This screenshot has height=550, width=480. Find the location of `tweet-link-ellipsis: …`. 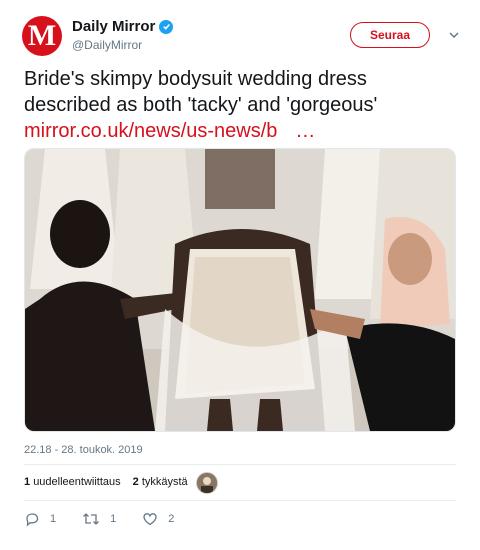

tweet-link-ellipsis: … is located at coordinates (305, 131).